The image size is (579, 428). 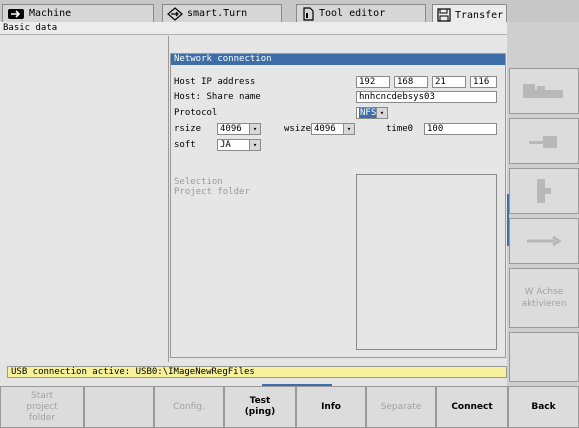 I want to click on machine-tool-icon, so click(x=543, y=91).